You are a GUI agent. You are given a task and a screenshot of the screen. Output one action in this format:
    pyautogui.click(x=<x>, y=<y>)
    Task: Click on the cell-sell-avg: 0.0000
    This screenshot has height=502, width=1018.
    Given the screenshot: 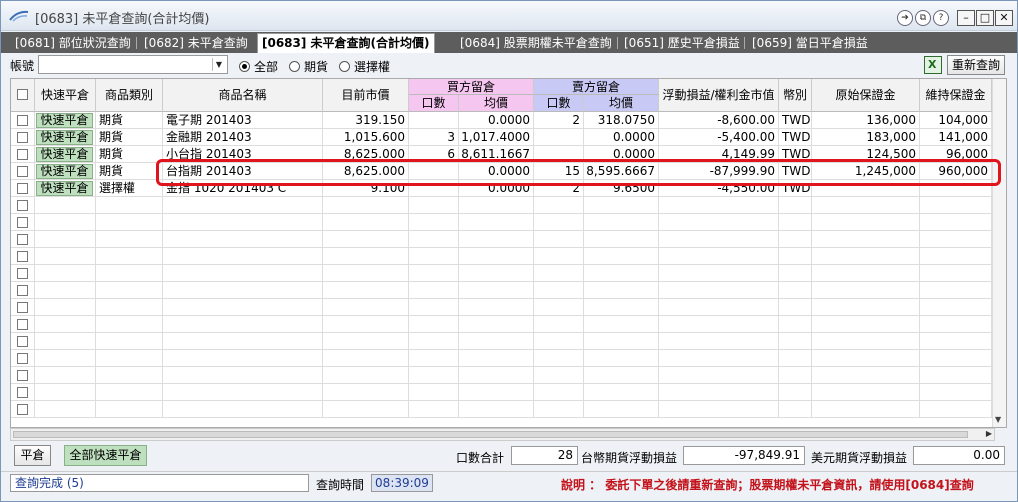 What is the action you would take?
    pyautogui.click(x=621, y=137)
    